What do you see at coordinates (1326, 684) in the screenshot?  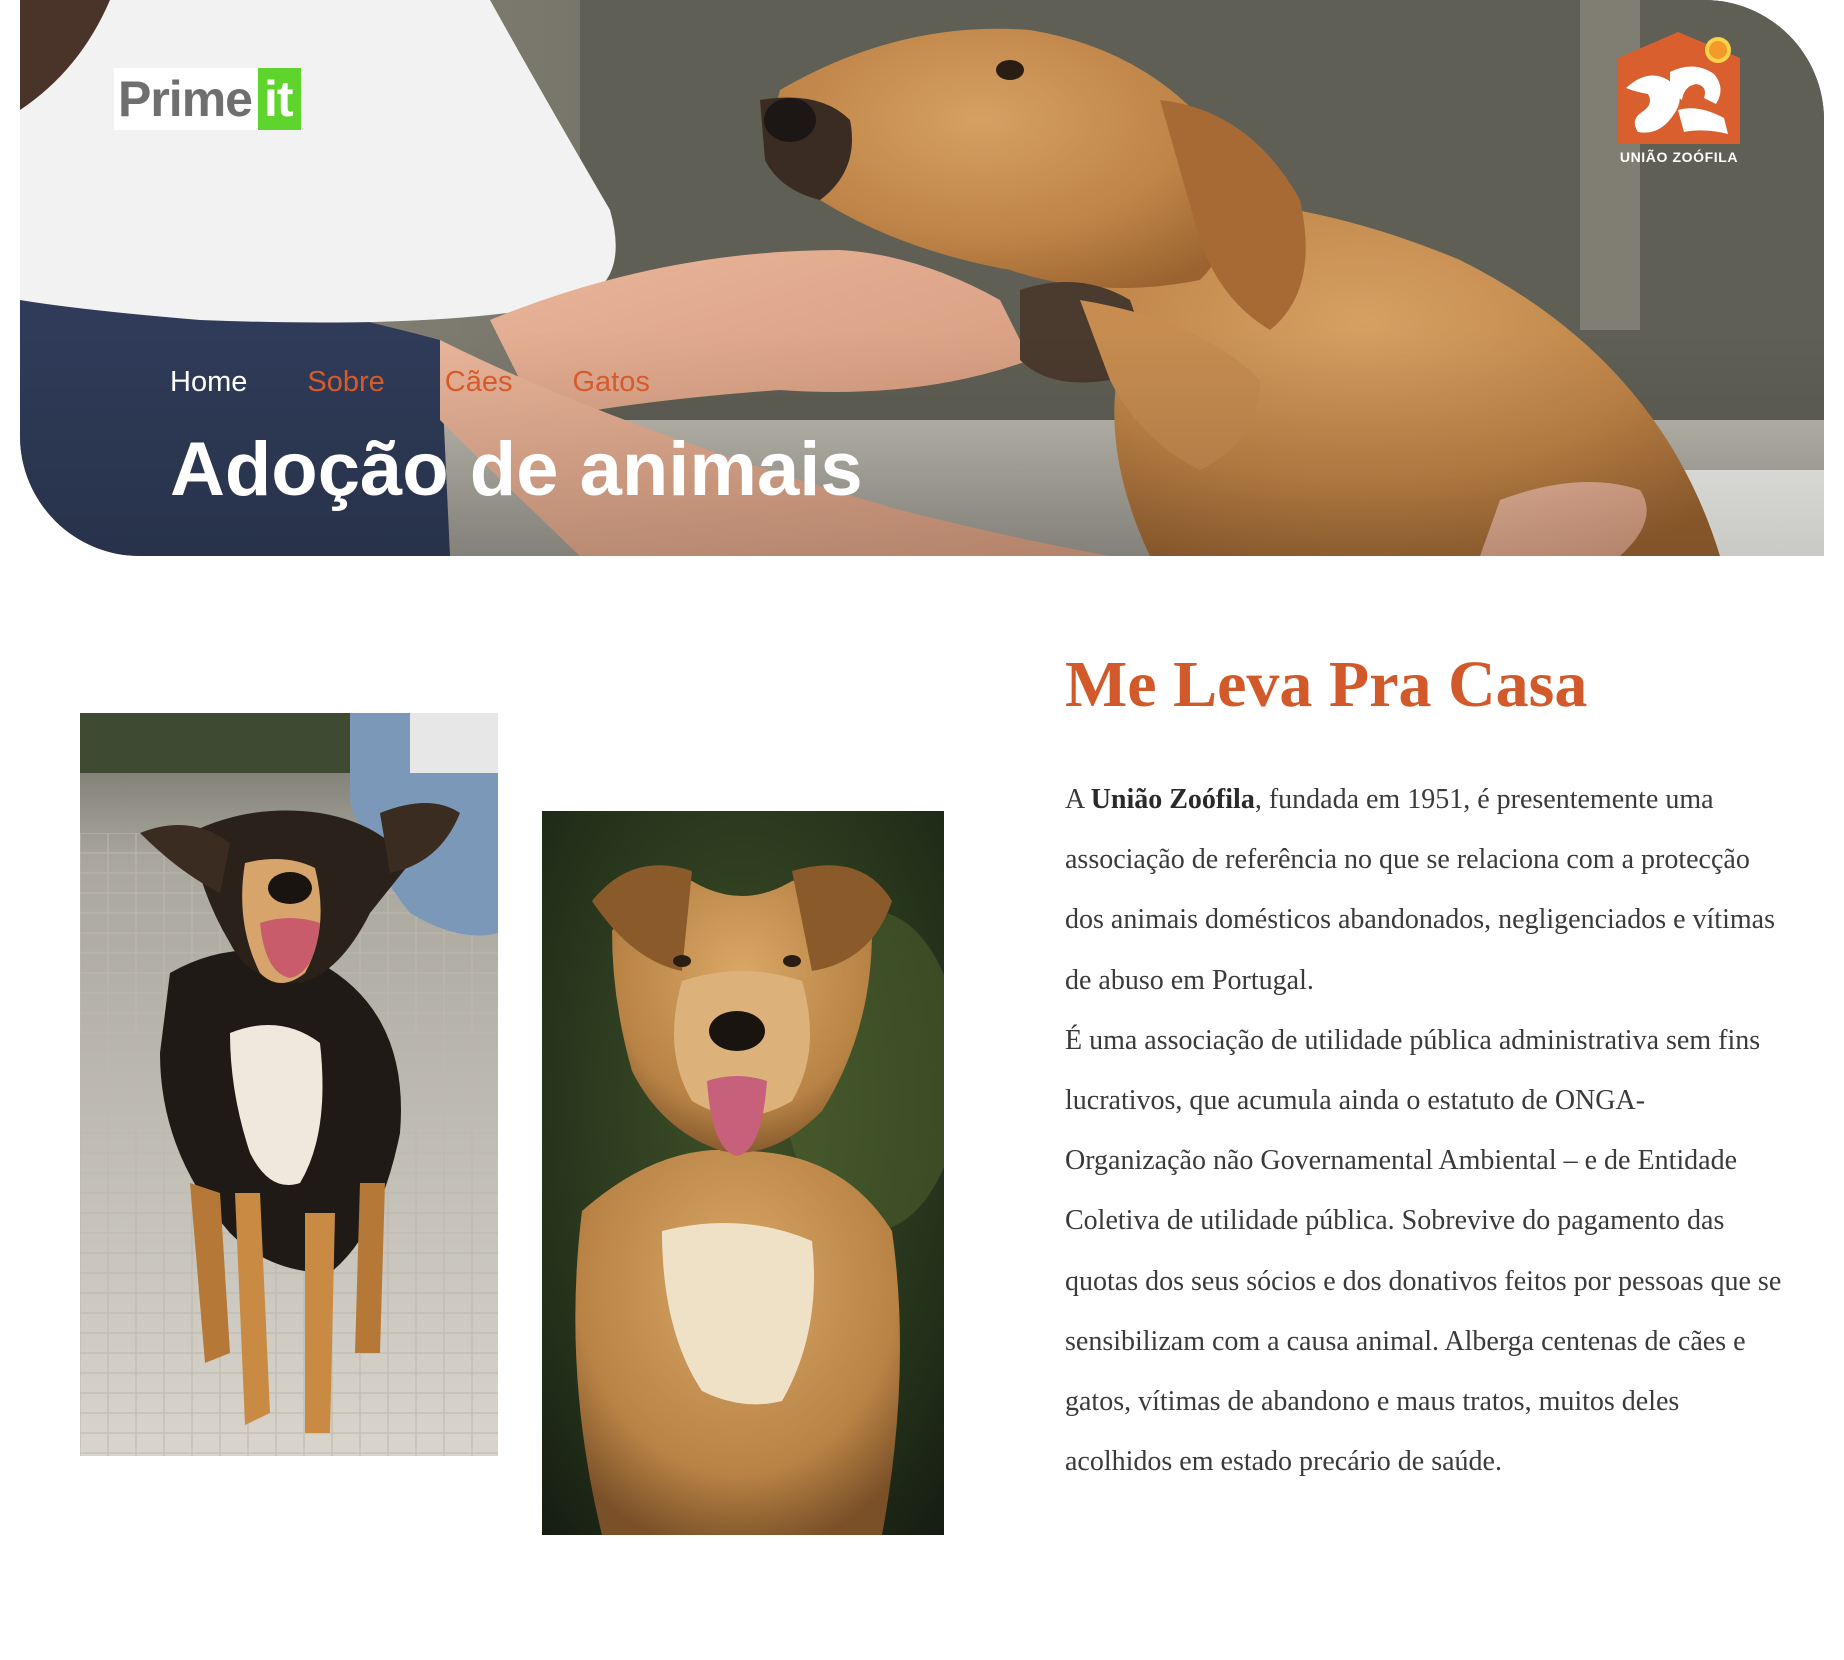 I see `about-title: Me Leva Pra Casa` at bounding box center [1326, 684].